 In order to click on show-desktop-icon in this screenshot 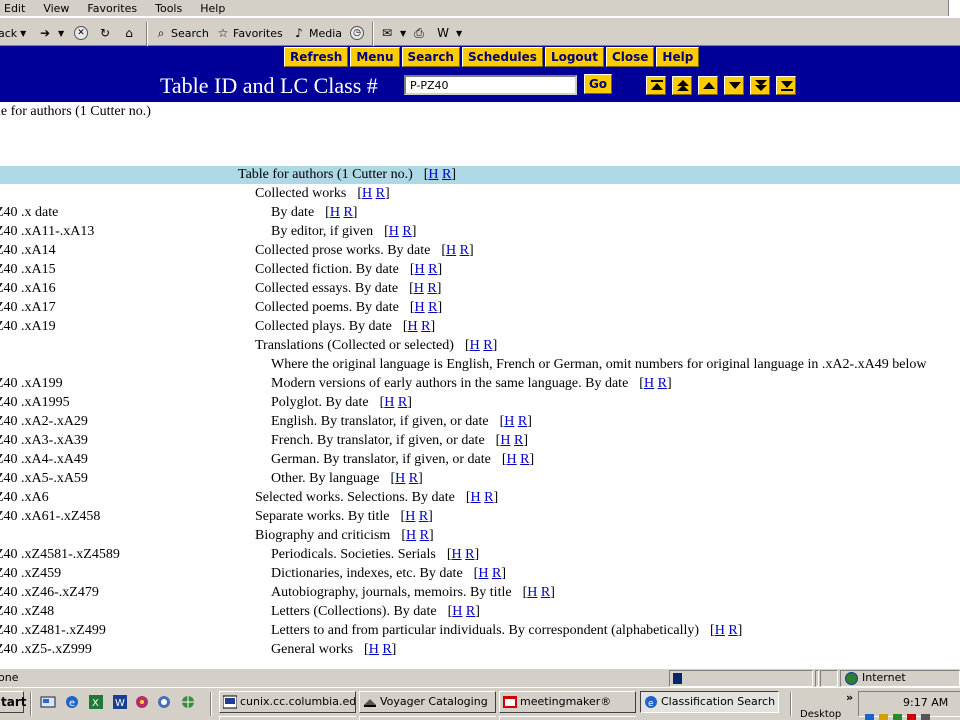, I will do `click(48, 702)`.